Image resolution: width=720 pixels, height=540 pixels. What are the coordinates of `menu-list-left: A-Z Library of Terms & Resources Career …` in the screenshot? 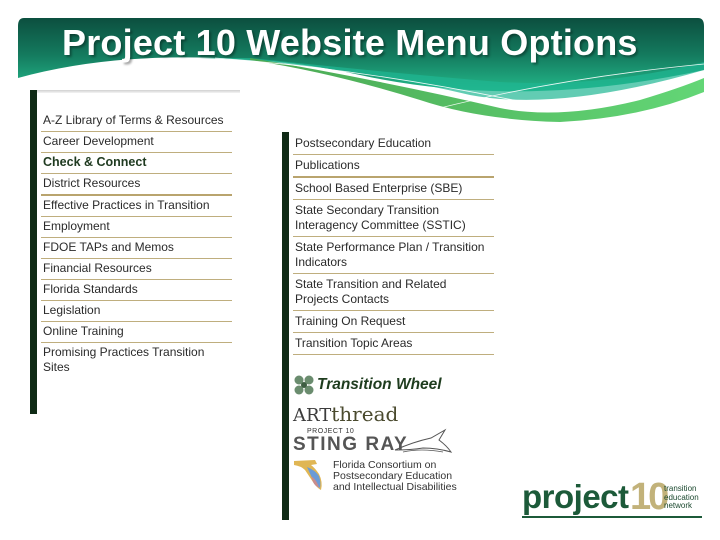 It's located at (136, 244).